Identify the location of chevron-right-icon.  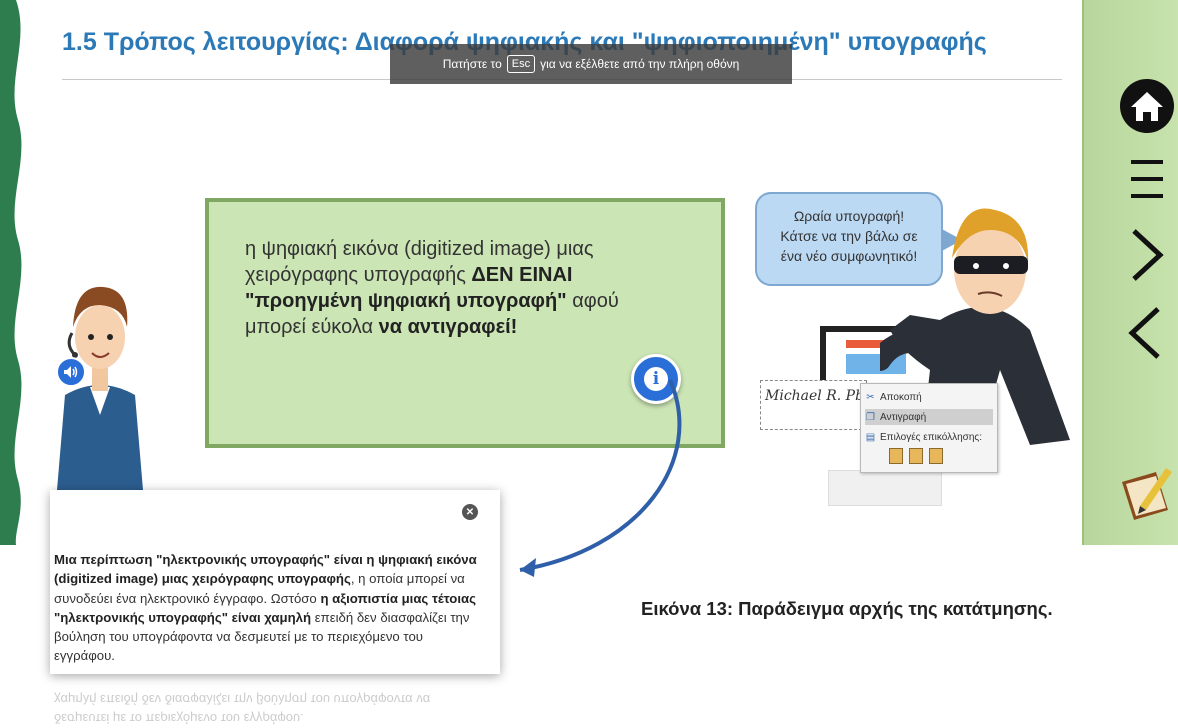
(1148, 255).